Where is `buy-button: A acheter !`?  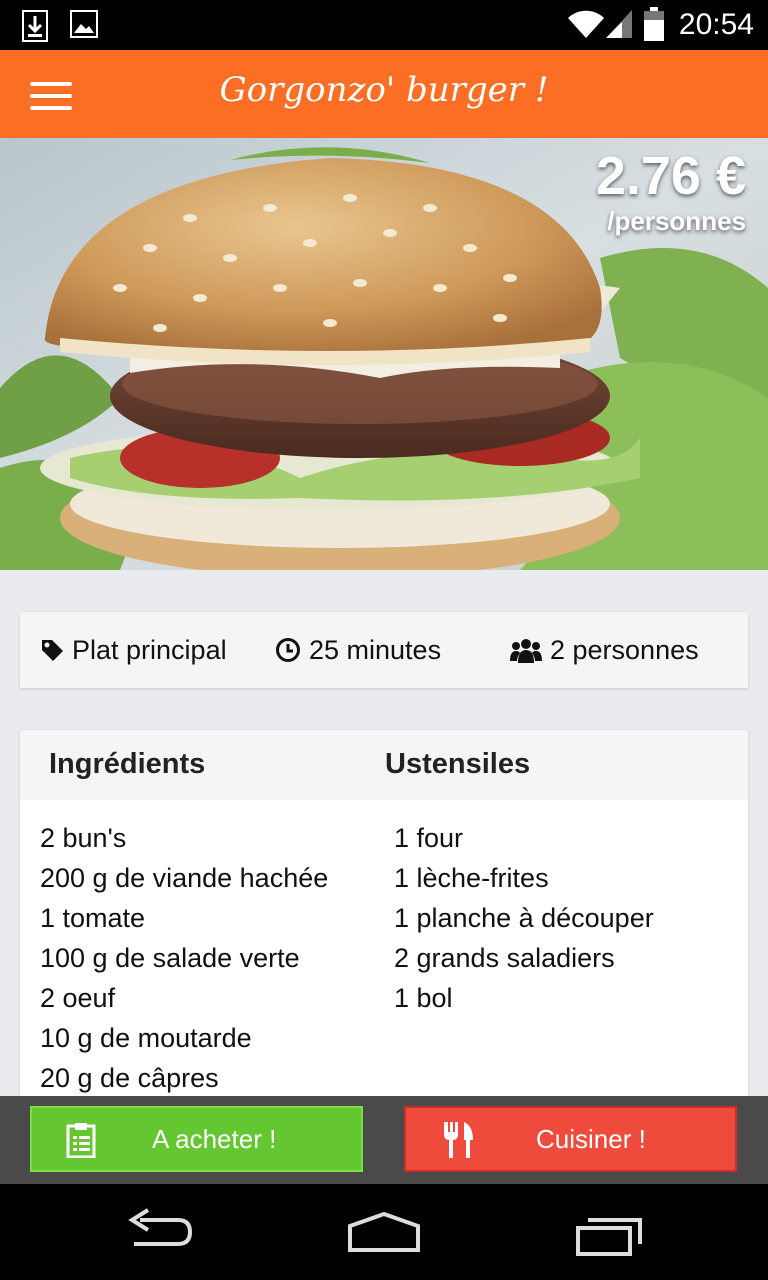 buy-button: A acheter ! is located at coordinates (196, 1139).